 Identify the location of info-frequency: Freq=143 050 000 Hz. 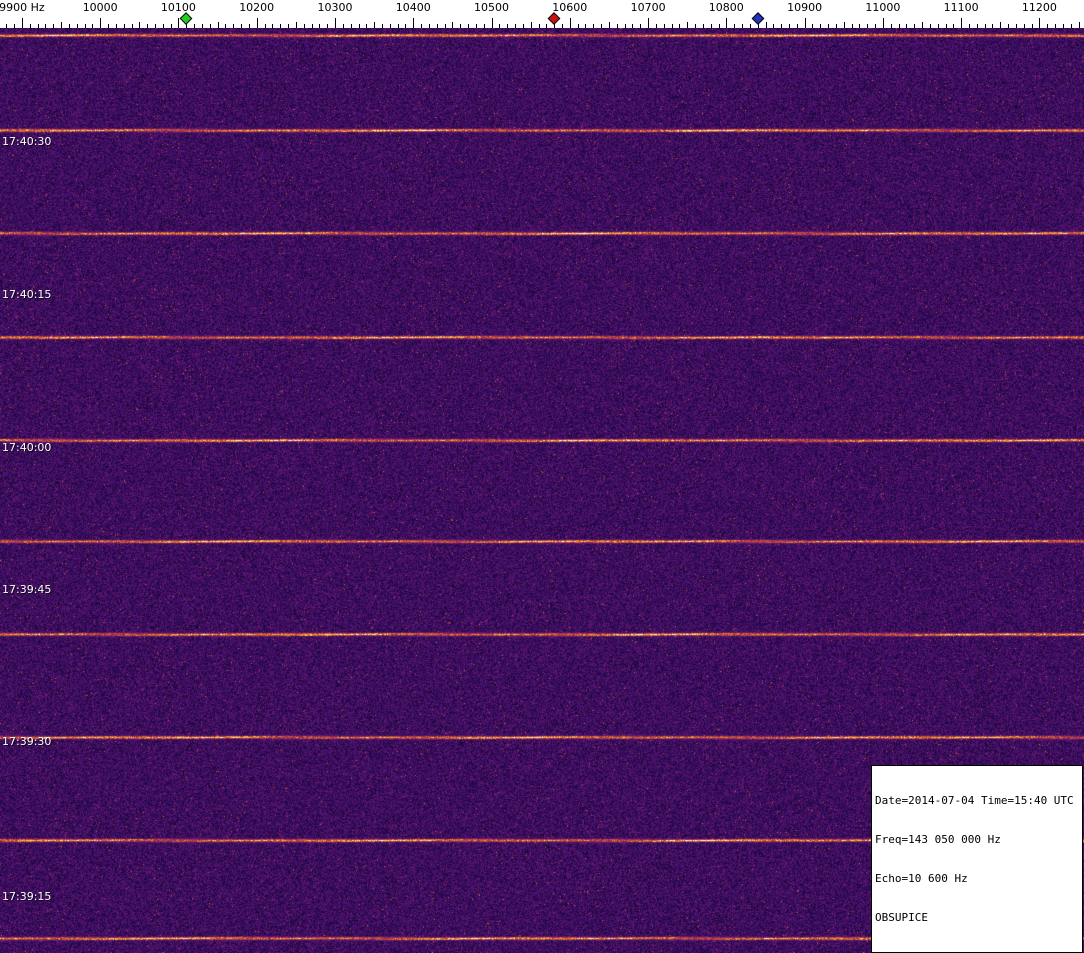
(938, 839).